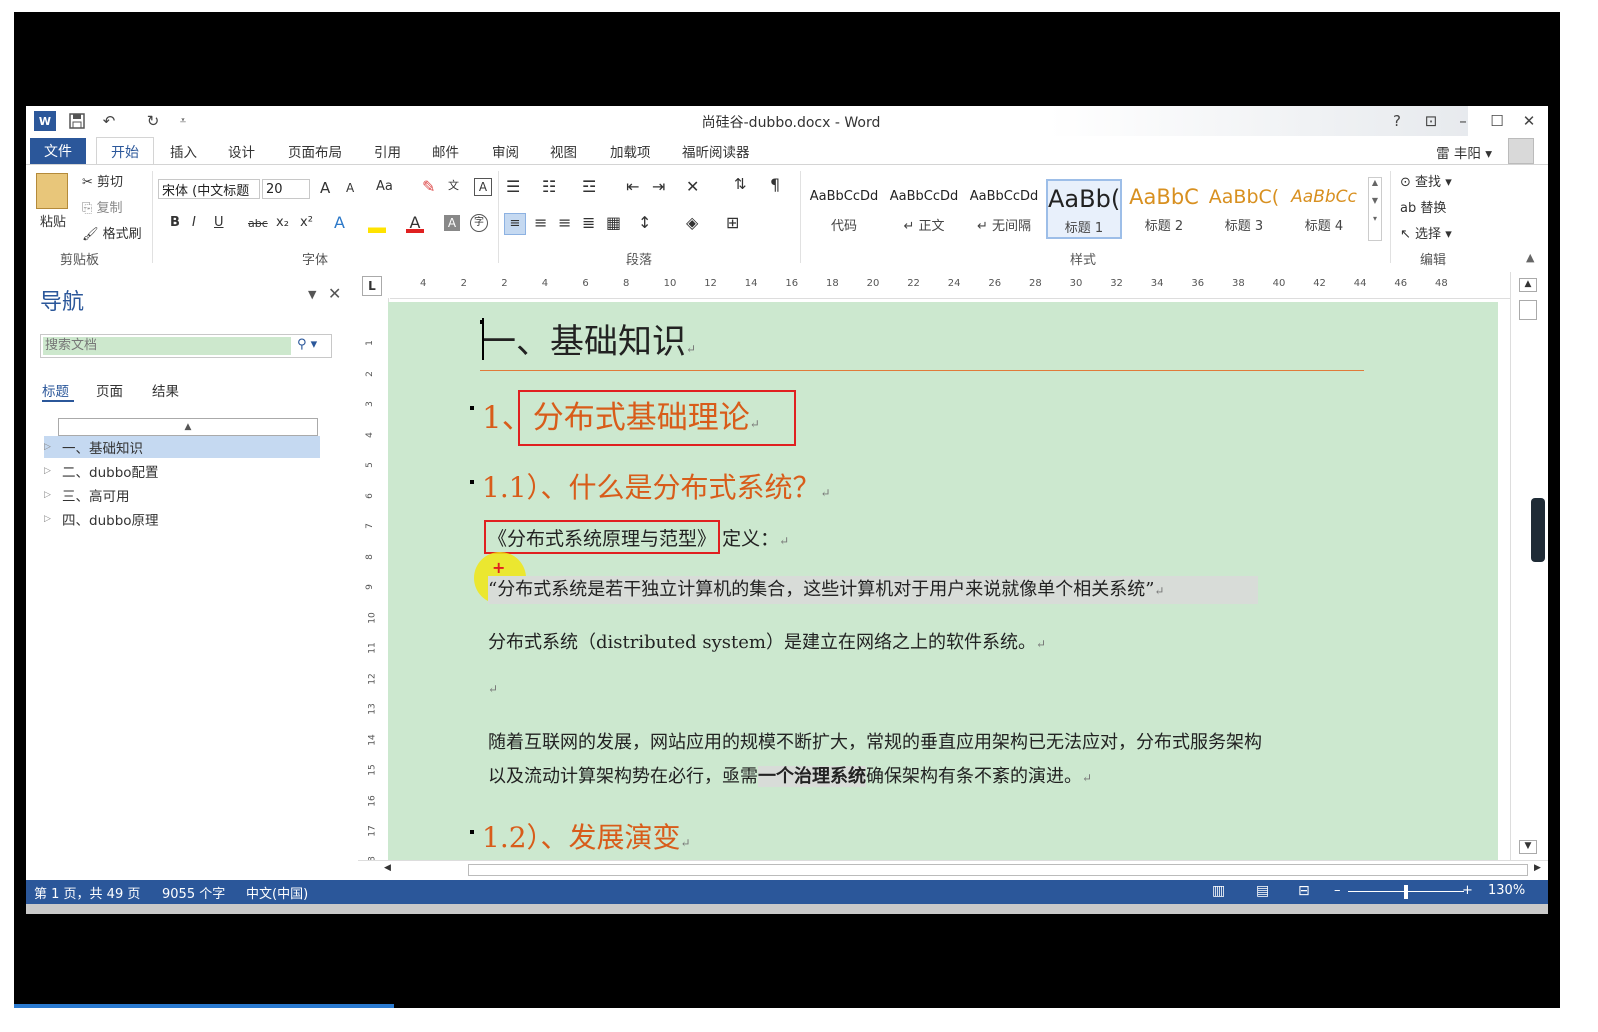  Describe the element at coordinates (165, 390) in the screenshot. I see `nav-tab-results: 结果` at that location.